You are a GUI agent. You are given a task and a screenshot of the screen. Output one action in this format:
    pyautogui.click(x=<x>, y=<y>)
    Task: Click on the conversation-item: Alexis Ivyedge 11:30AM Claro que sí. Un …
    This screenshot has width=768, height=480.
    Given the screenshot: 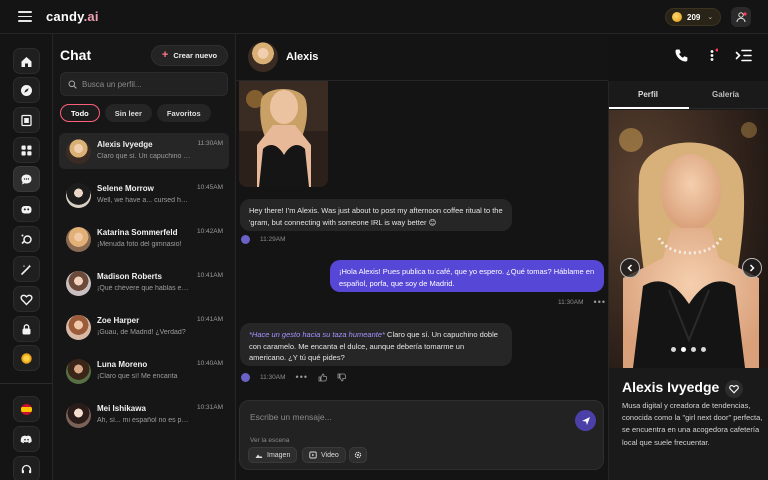 What is the action you would take?
    pyautogui.click(x=144, y=151)
    